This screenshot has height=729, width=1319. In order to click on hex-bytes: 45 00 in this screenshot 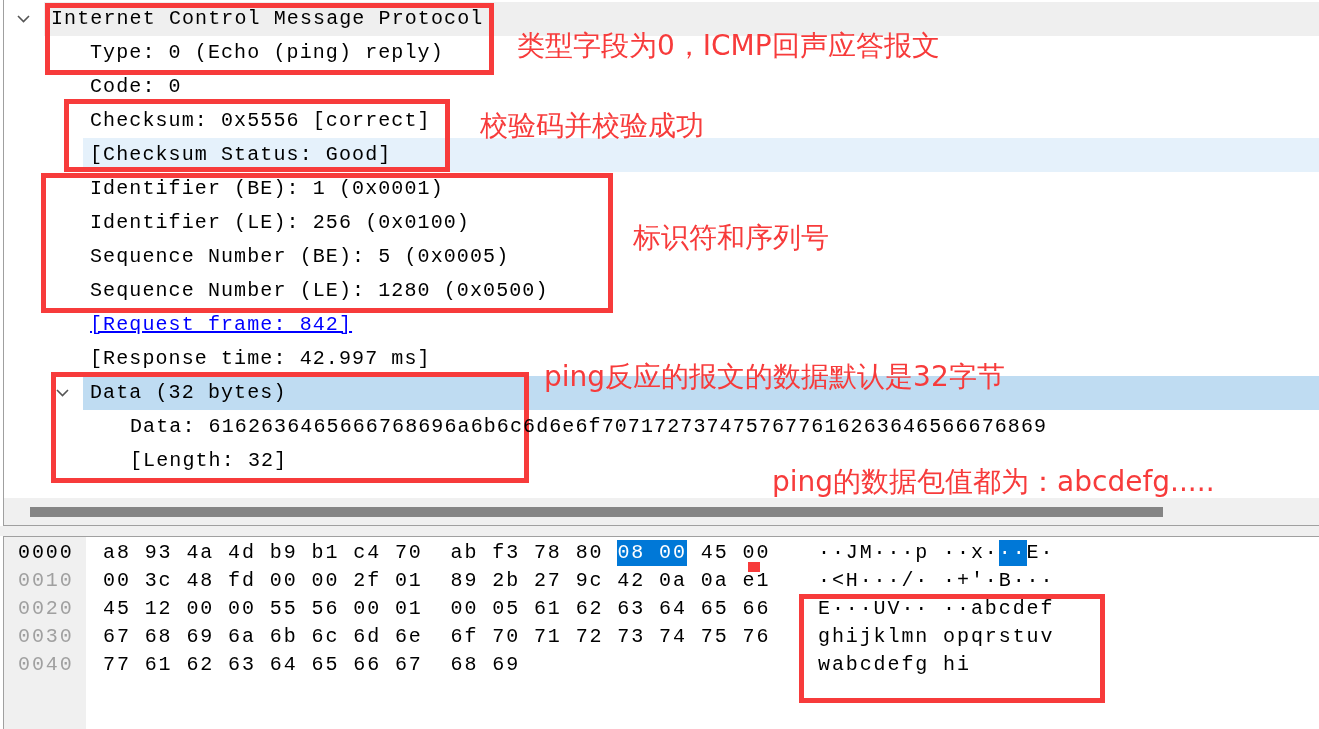, I will do `click(735, 553)`.